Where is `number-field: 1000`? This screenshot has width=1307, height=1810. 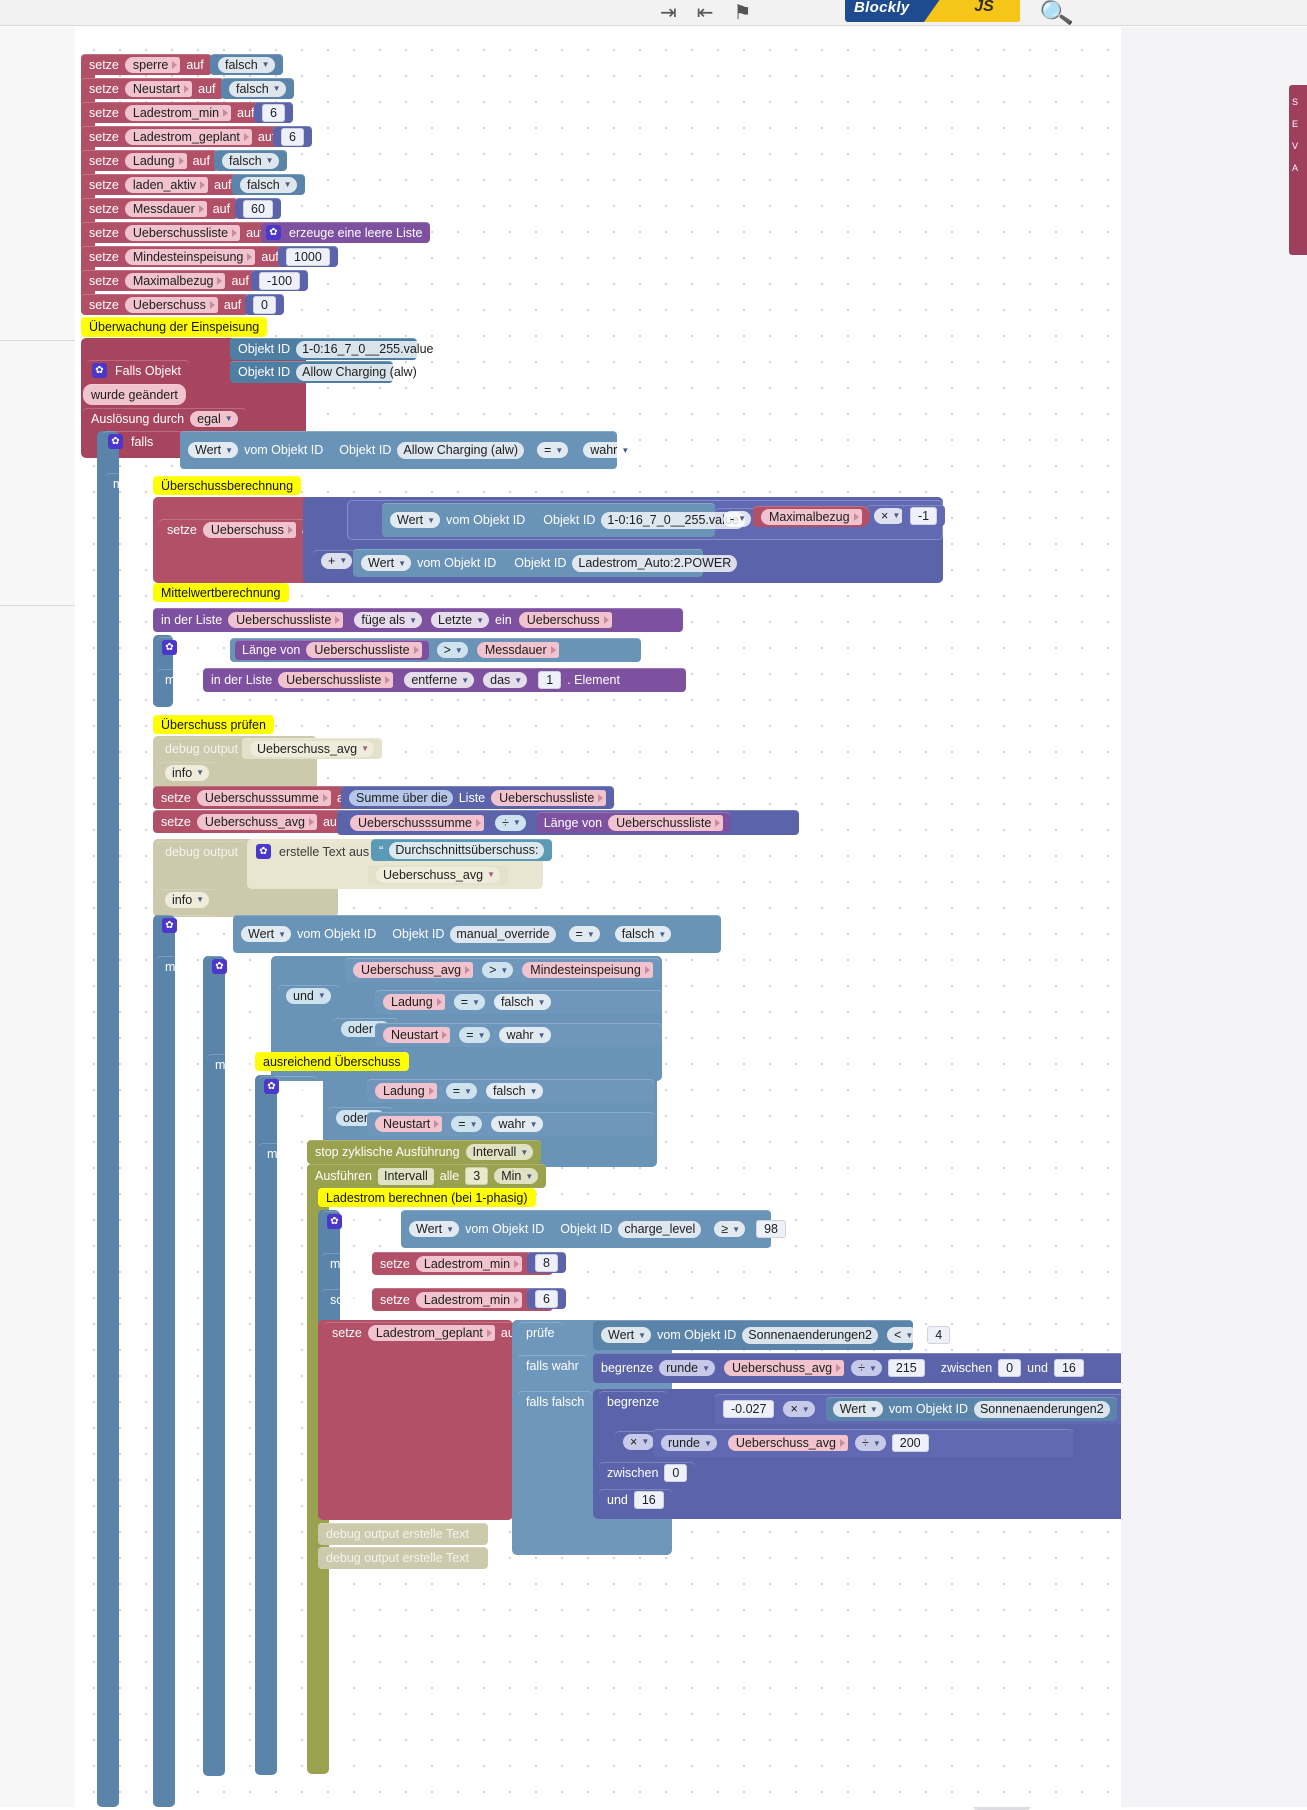
number-field: 1000 is located at coordinates (308, 256).